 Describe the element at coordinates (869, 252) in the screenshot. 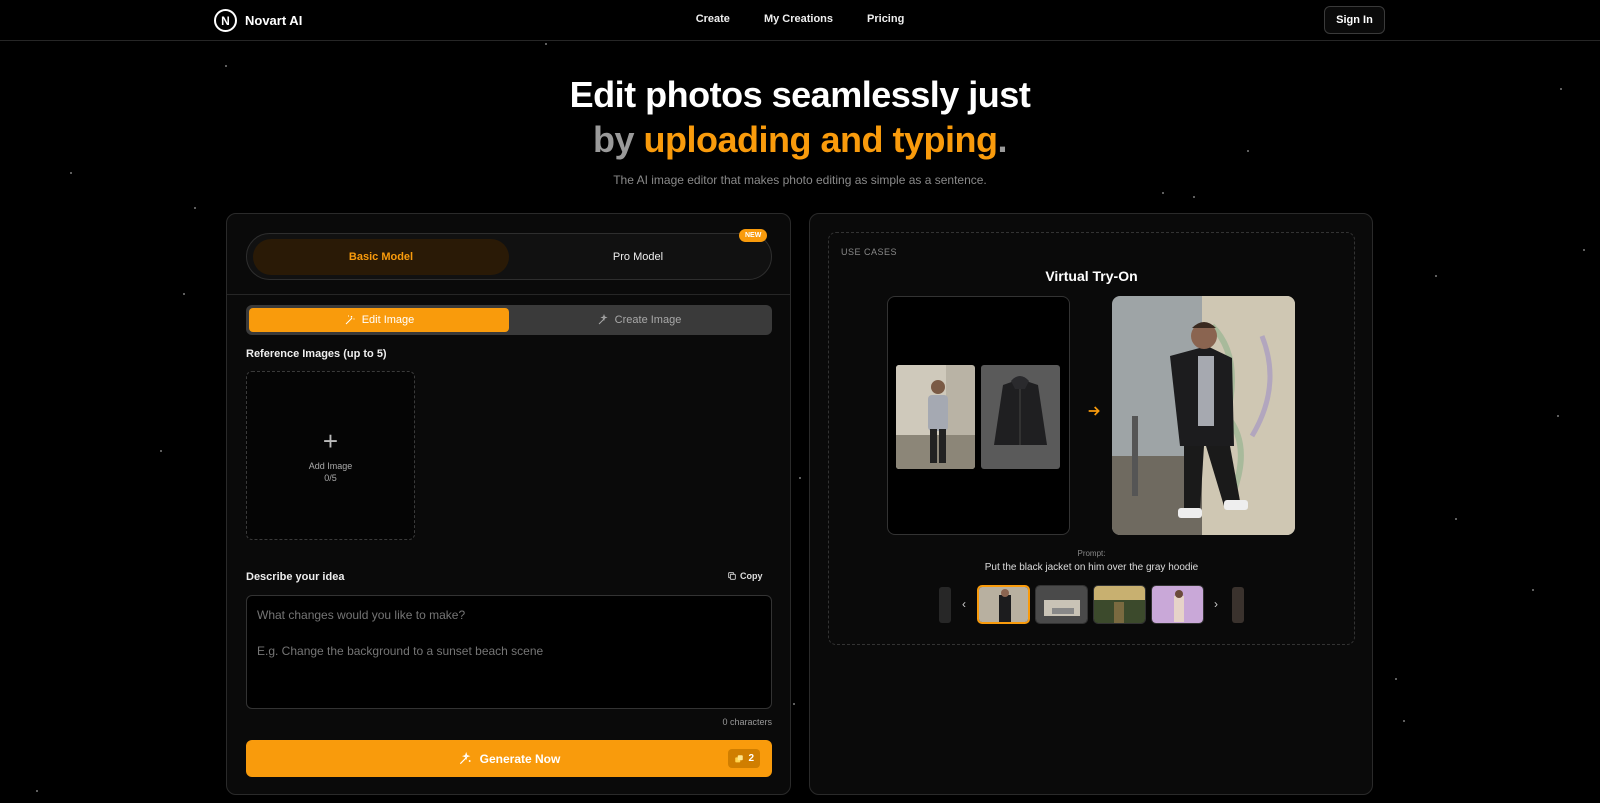

I see `use-cases-label: USE CASES` at that location.